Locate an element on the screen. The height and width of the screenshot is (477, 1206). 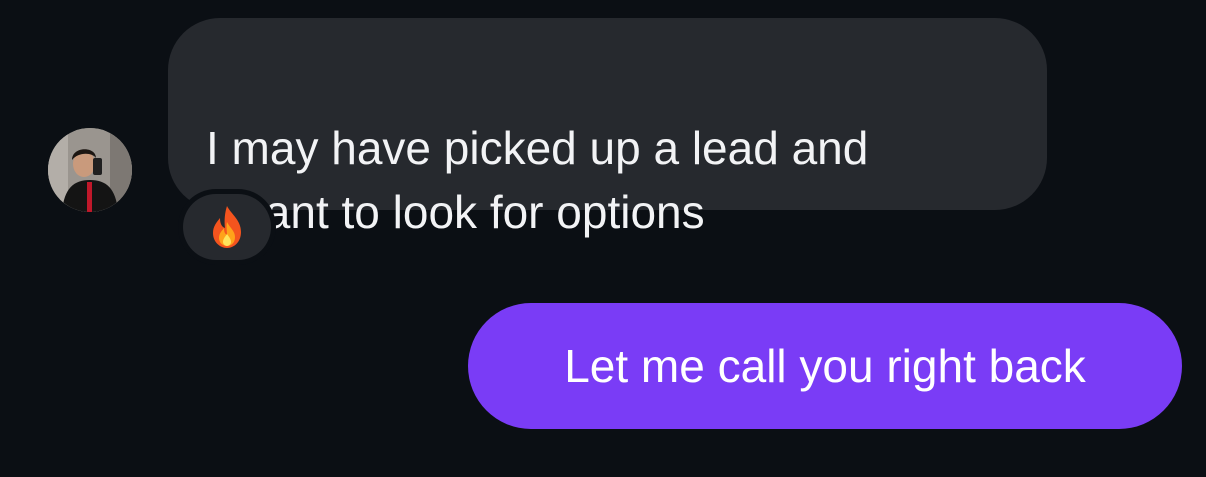
sender-avatar is located at coordinates (90, 170).